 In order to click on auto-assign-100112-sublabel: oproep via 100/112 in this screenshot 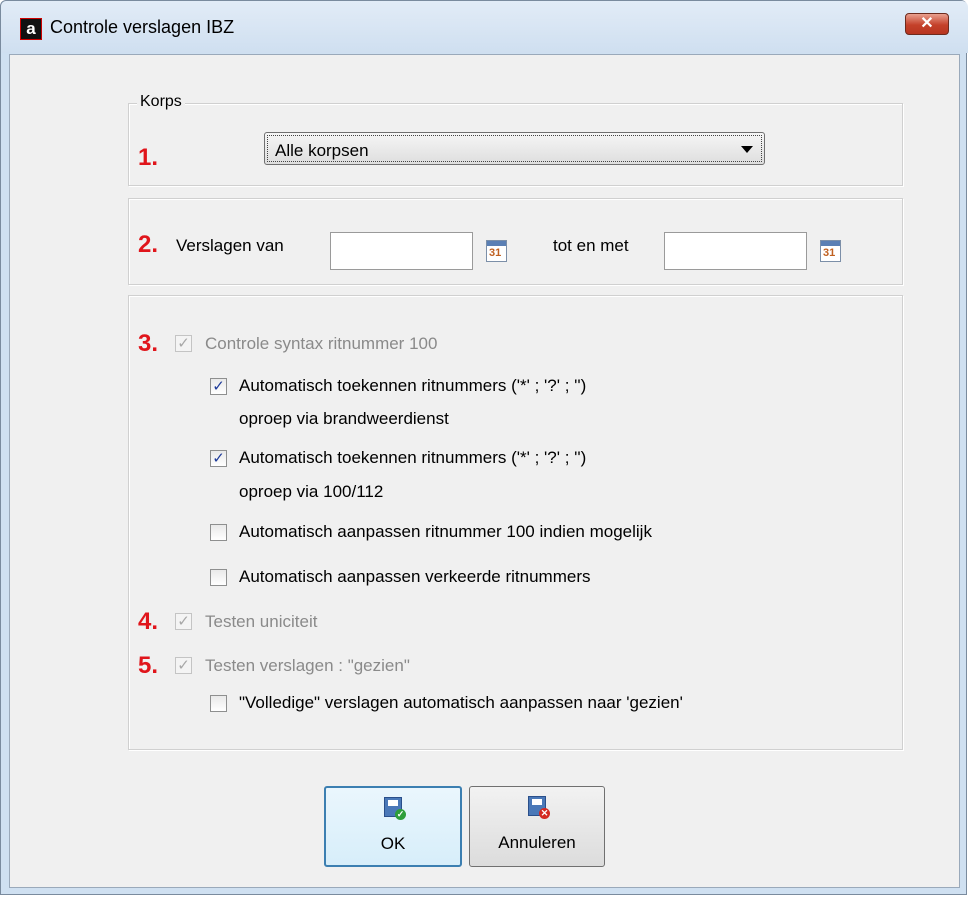, I will do `click(311, 491)`.